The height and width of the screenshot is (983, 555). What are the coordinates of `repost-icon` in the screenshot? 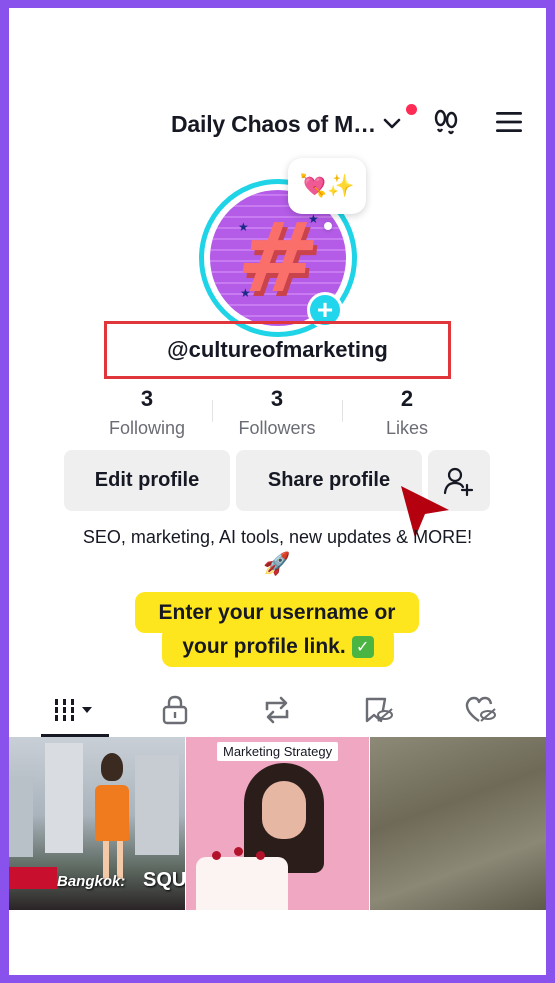 It's located at (277, 710).